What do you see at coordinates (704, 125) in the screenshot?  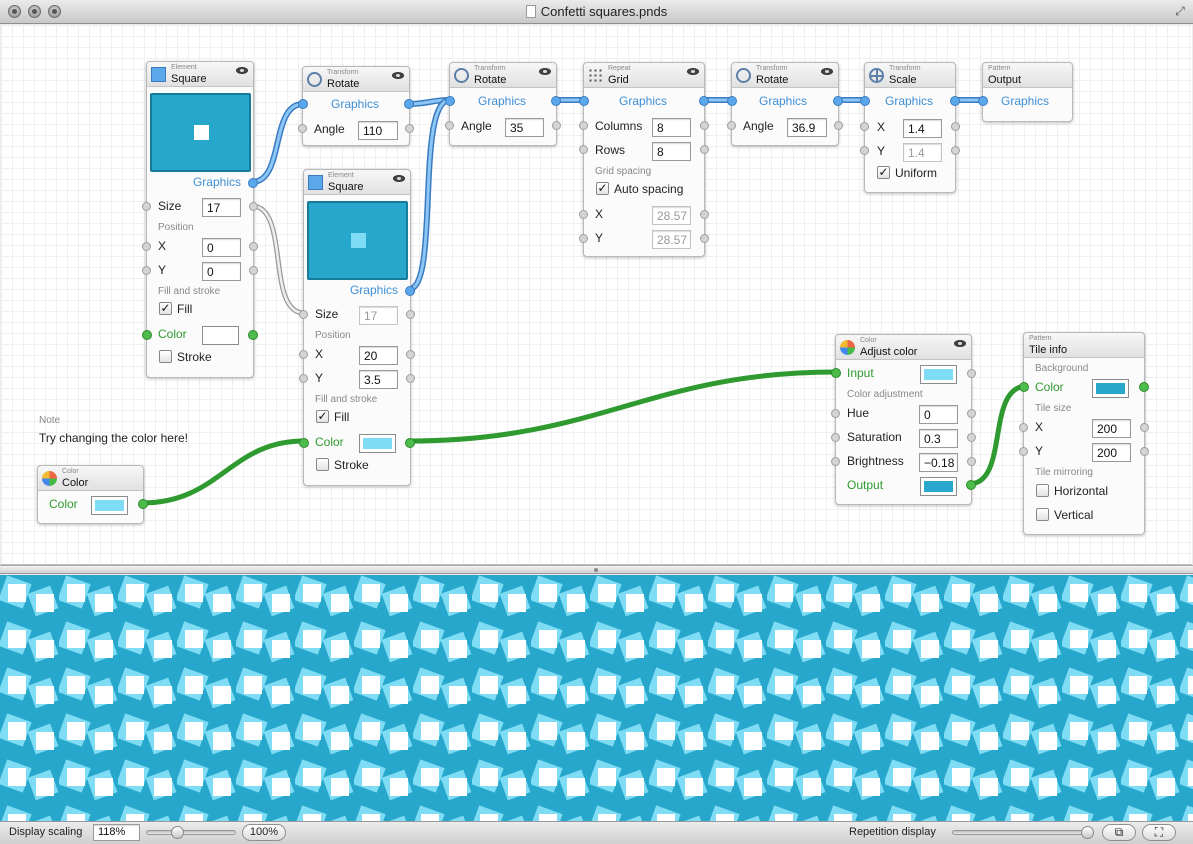 I see `columns-output-port` at bounding box center [704, 125].